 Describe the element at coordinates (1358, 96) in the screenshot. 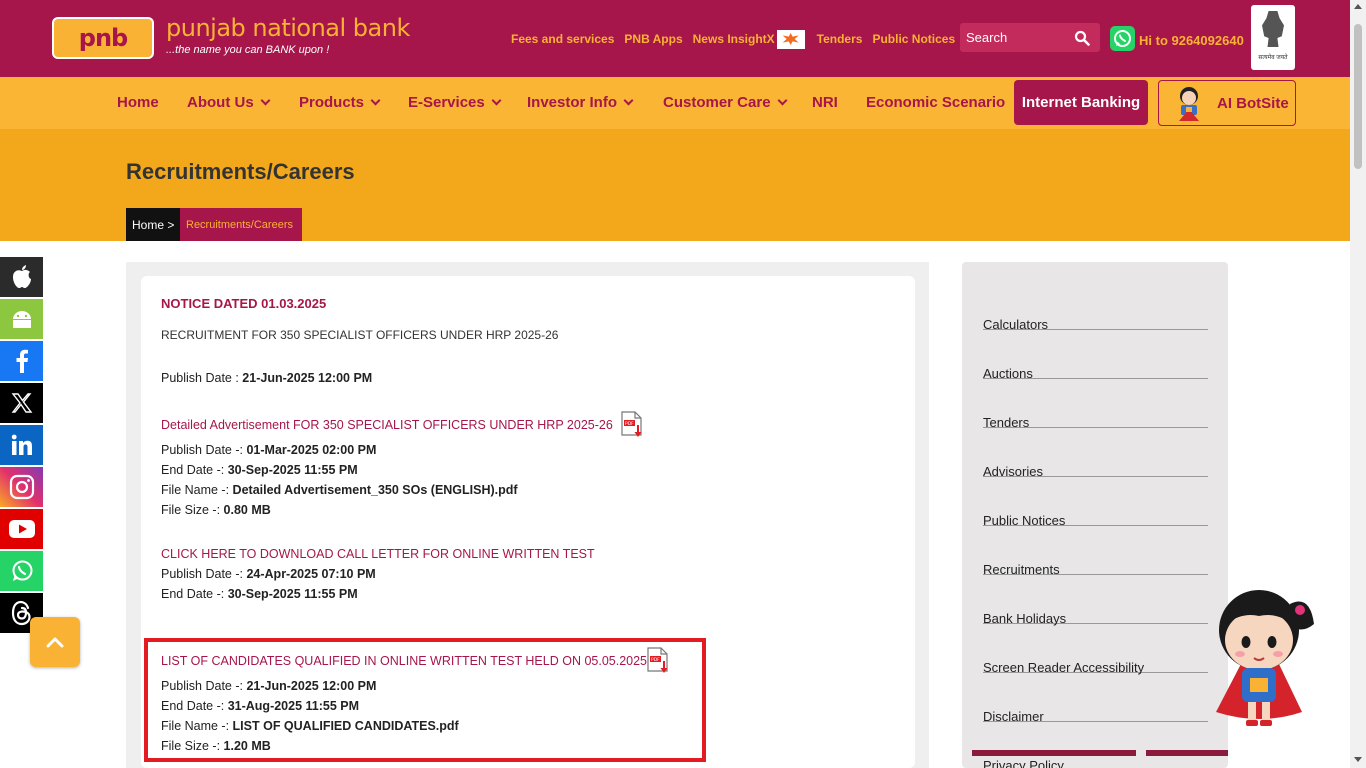

I see `scrollbar-thumb` at that location.